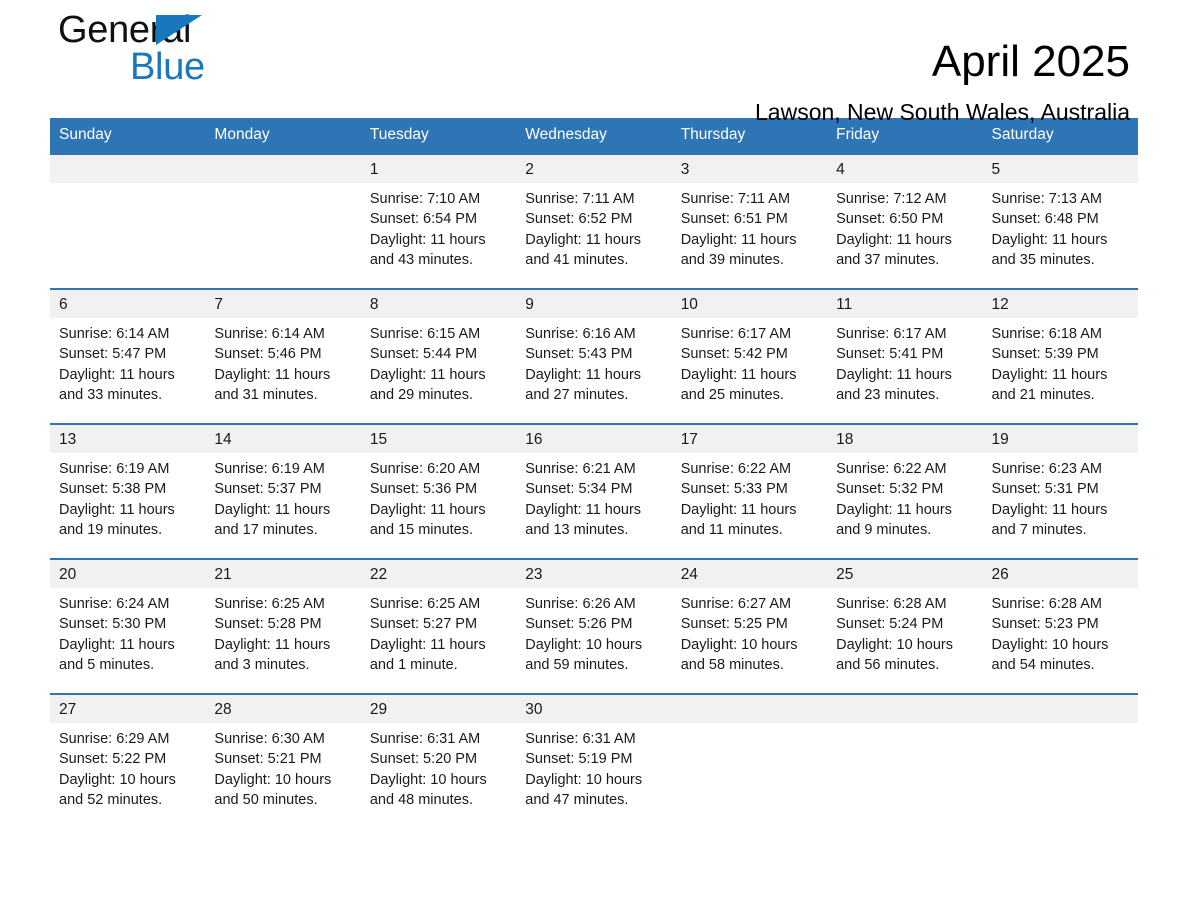 The width and height of the screenshot is (1188, 918). What do you see at coordinates (890, 219) in the screenshot?
I see `sunset-time: Sunset: 6:50 PM` at bounding box center [890, 219].